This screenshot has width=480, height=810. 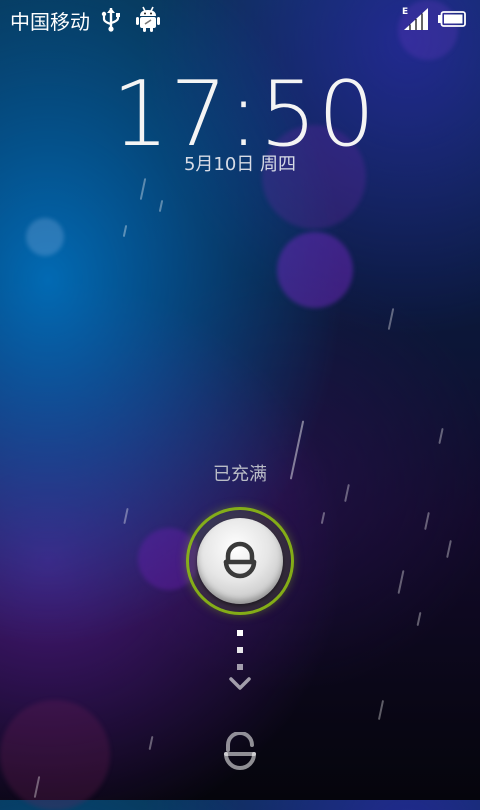 I want to click on unlock-icon, so click(x=240, y=751).